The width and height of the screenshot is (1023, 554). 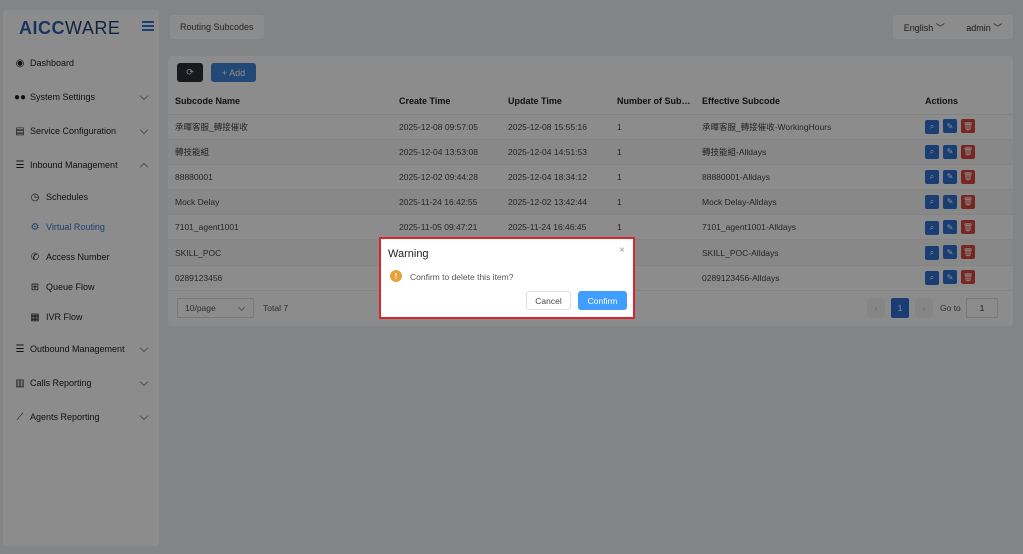 I want to click on dialog-title: Warning, so click(x=408, y=254).